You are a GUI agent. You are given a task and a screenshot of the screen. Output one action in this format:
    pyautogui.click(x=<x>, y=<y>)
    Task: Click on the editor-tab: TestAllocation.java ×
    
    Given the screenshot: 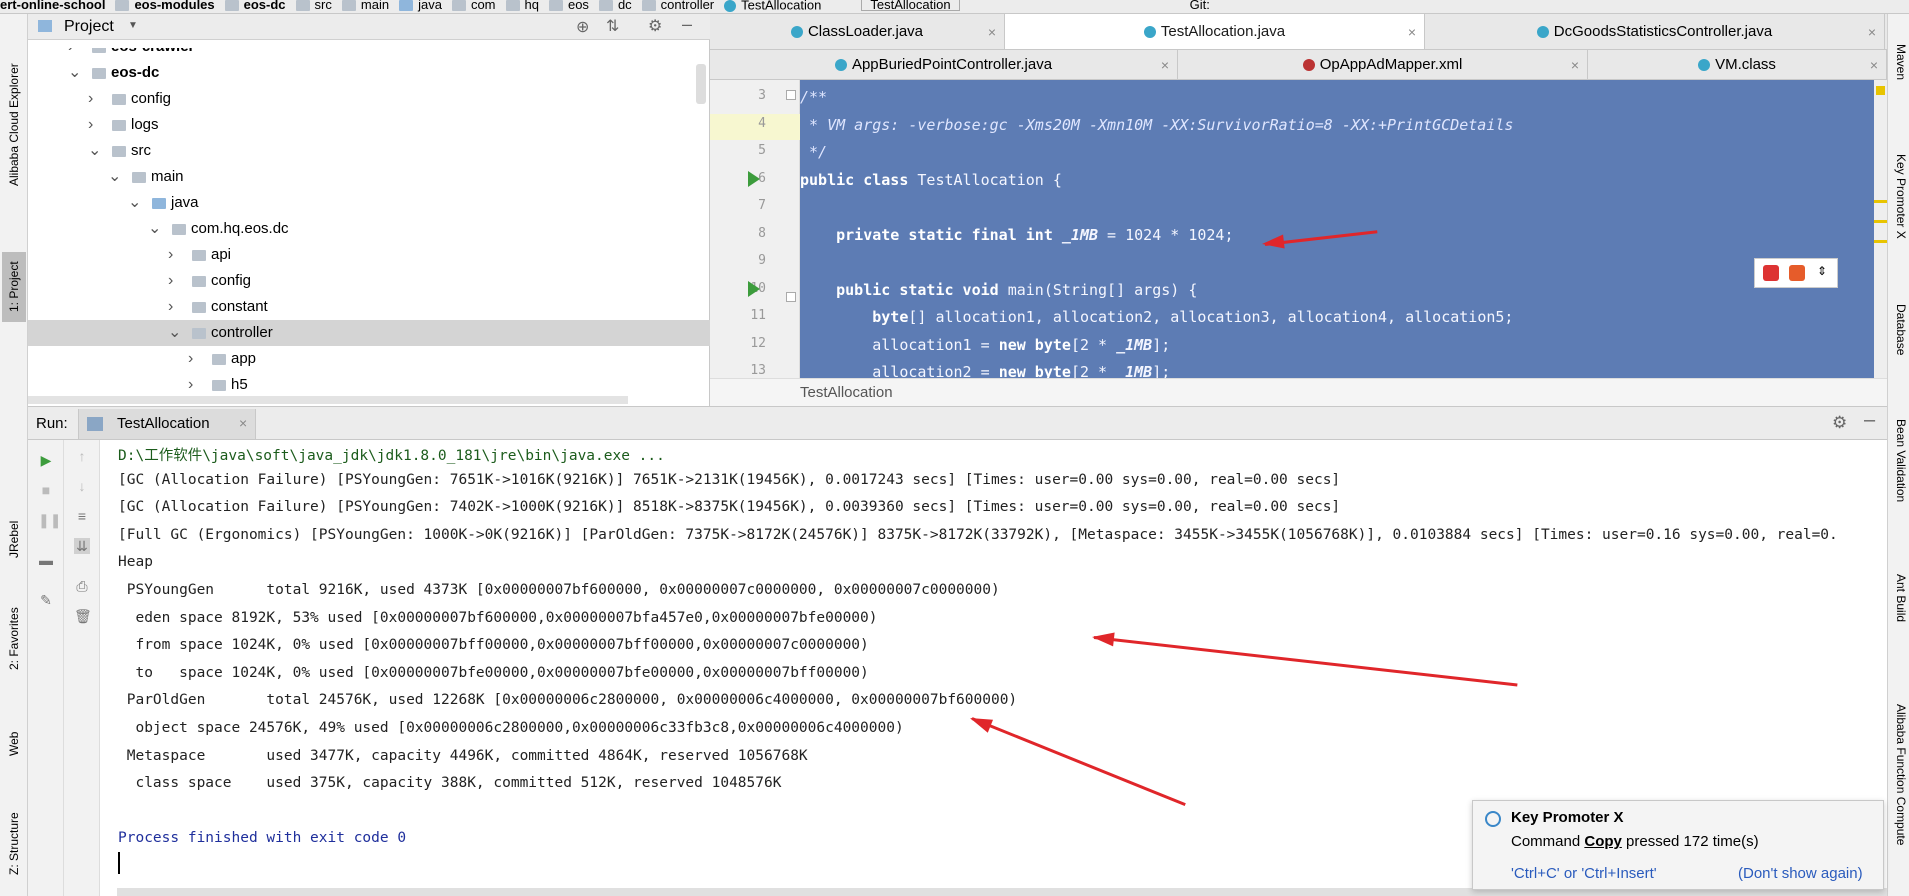 What is the action you would take?
    pyautogui.click(x=1215, y=31)
    